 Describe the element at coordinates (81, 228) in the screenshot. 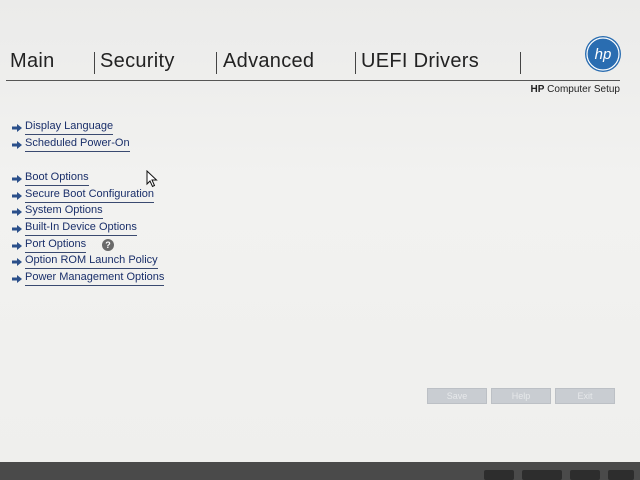

I see `menu-item-label: Built-In Device Options` at that location.